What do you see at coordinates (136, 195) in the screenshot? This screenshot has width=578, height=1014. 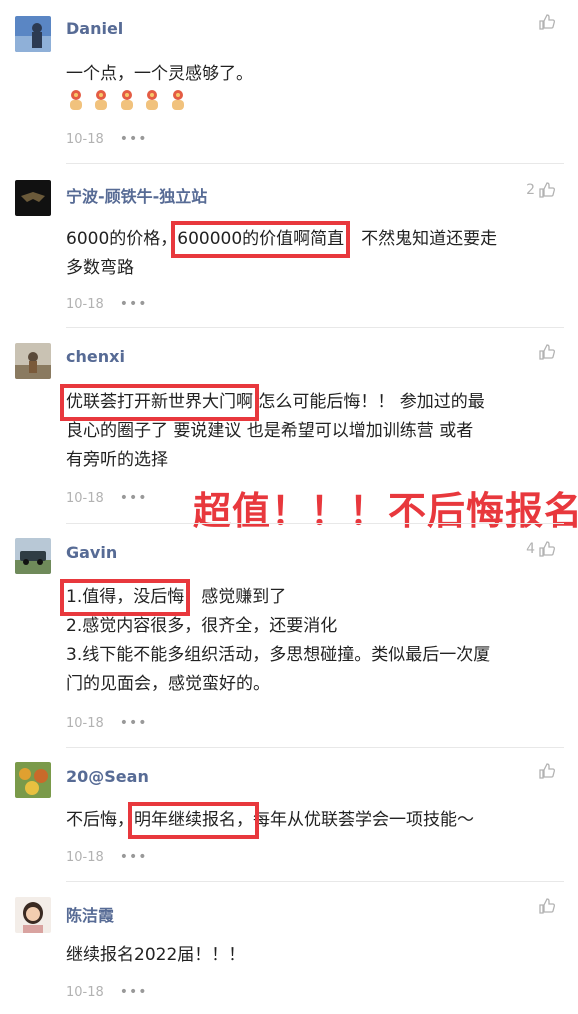 I see `commenter-name: 宁波-顾铁牛-独立站` at bounding box center [136, 195].